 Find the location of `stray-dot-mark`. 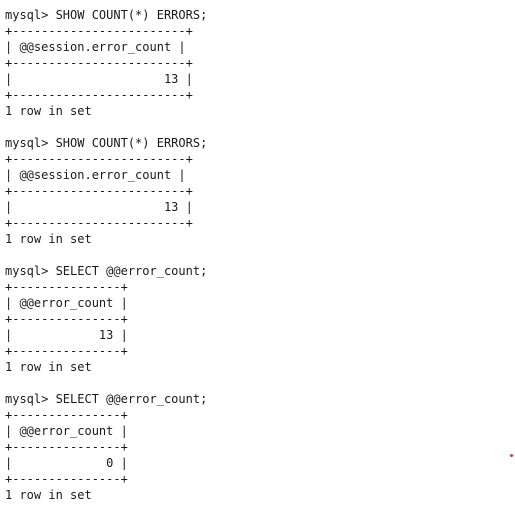

stray-dot-mark is located at coordinates (511, 455).